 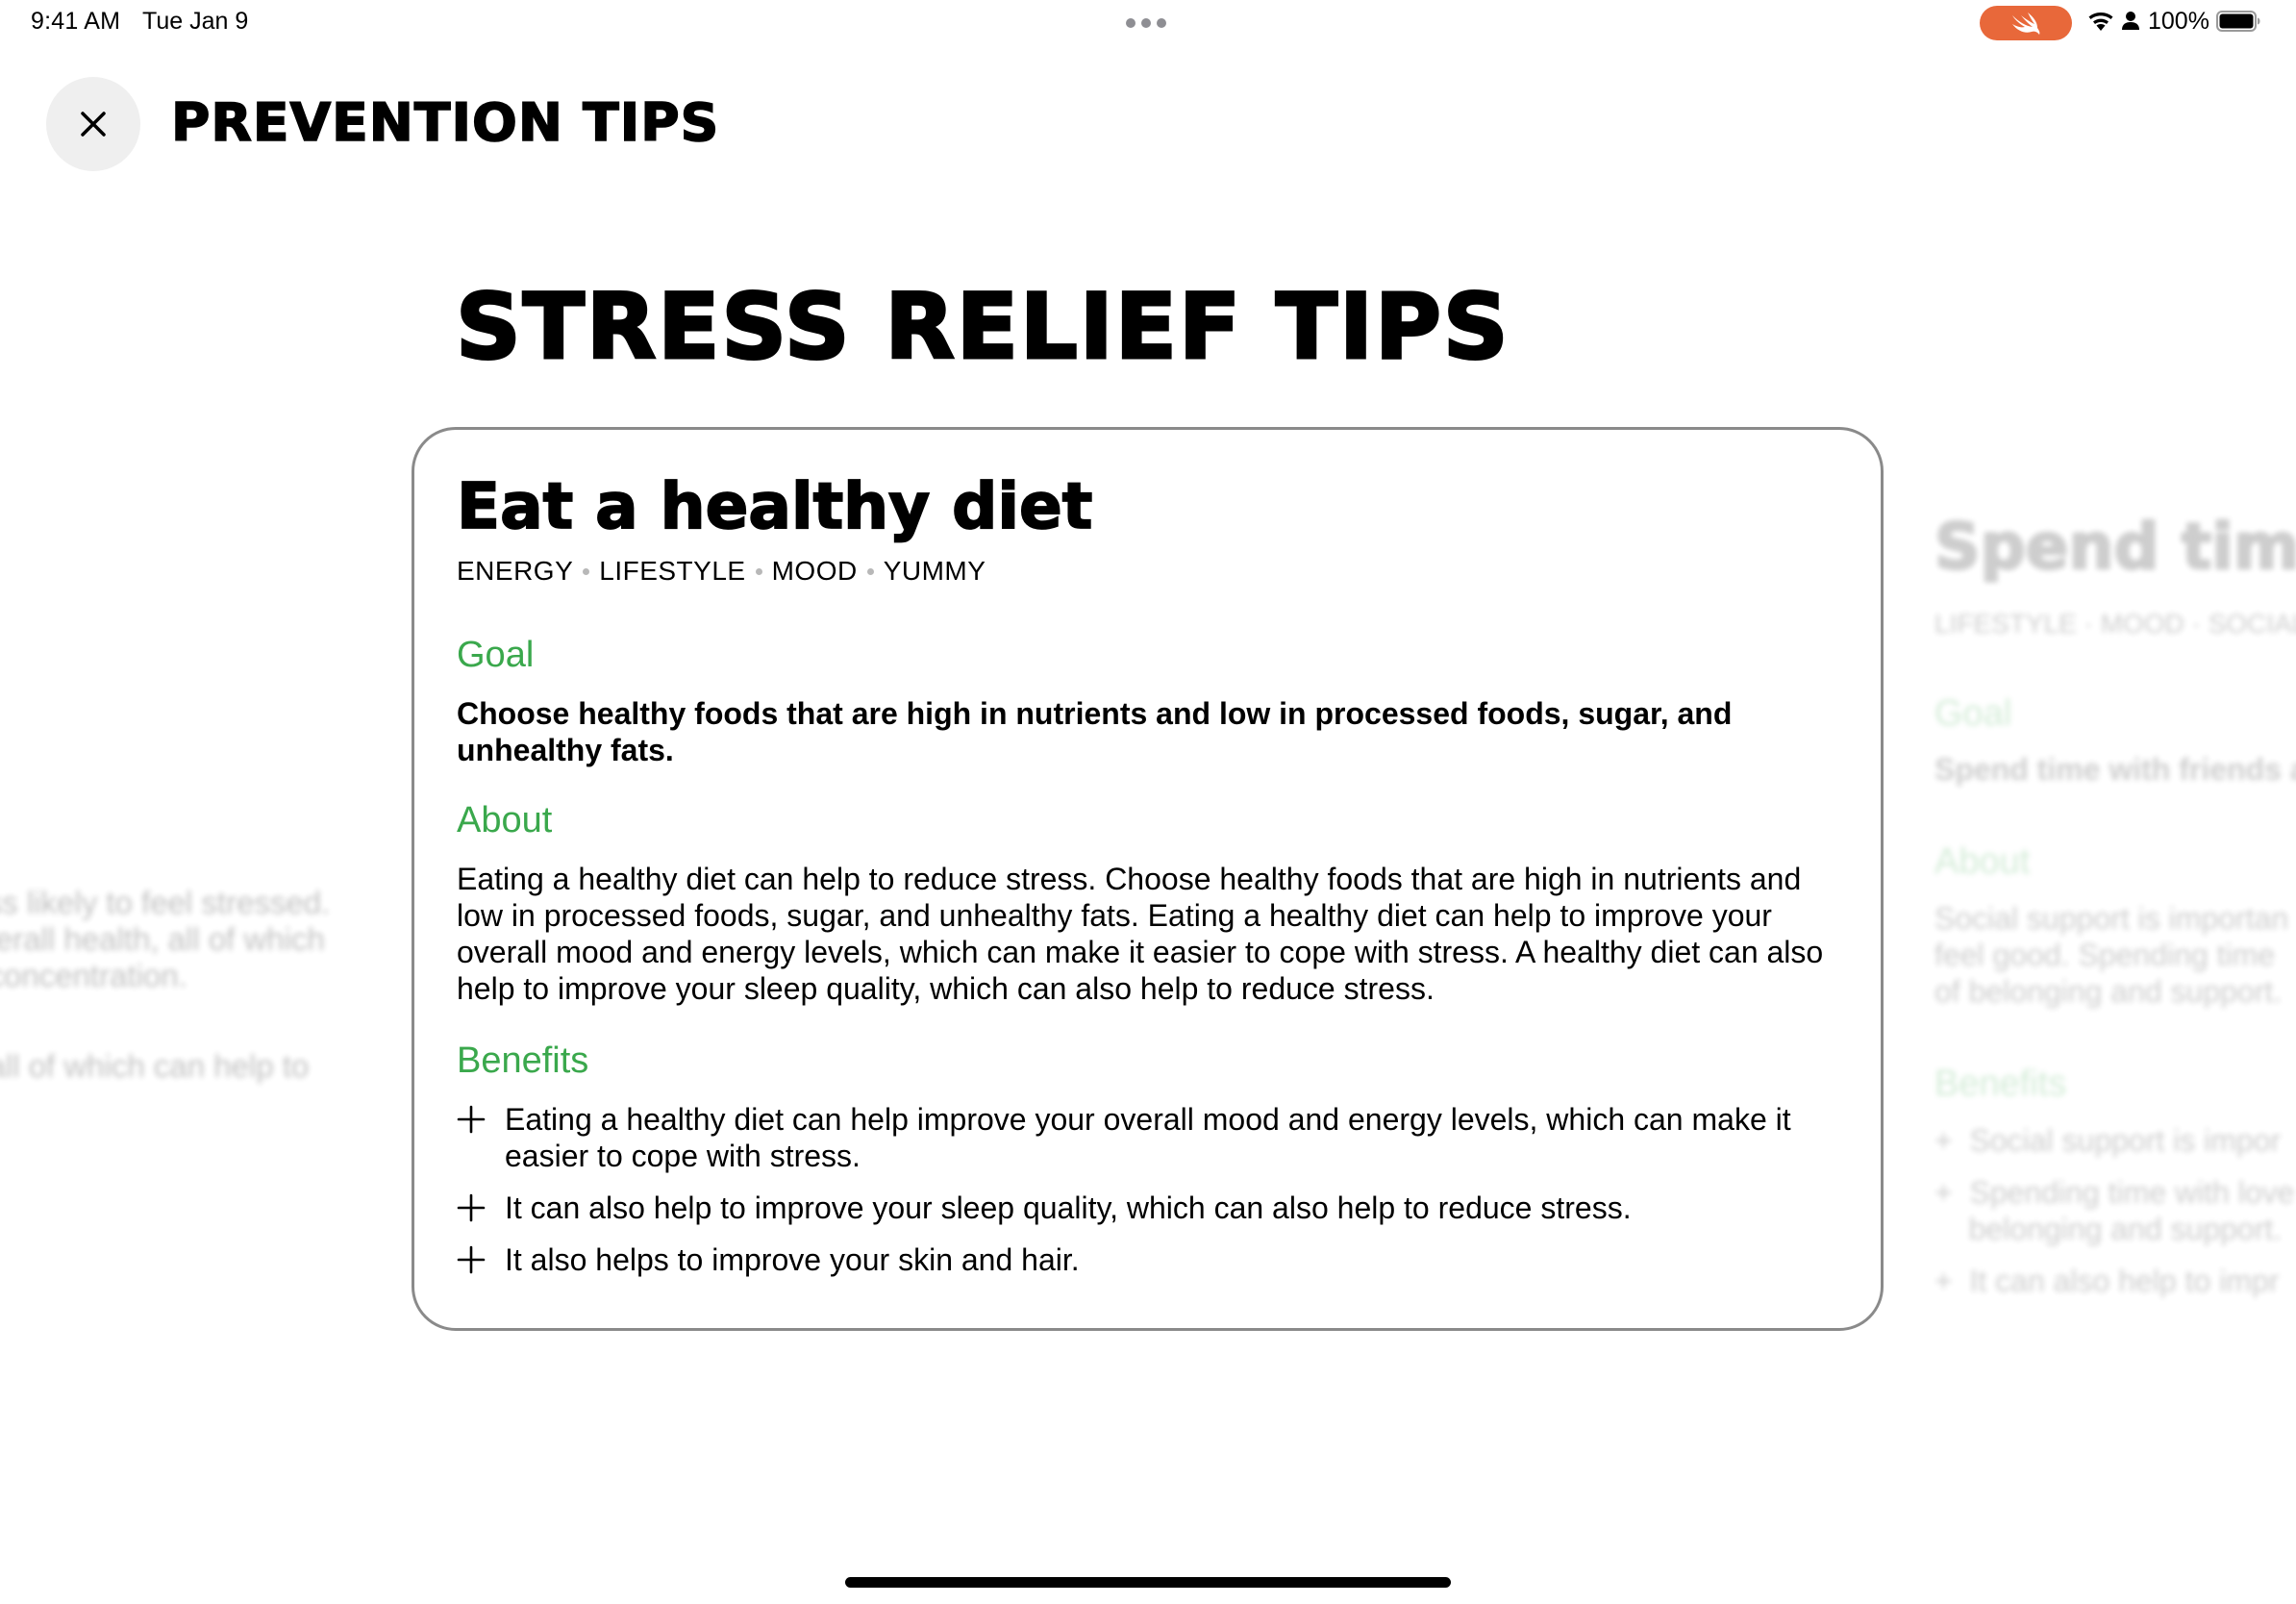 I want to click on page-title: STRESS RELIEF TIPS, so click(x=982, y=328).